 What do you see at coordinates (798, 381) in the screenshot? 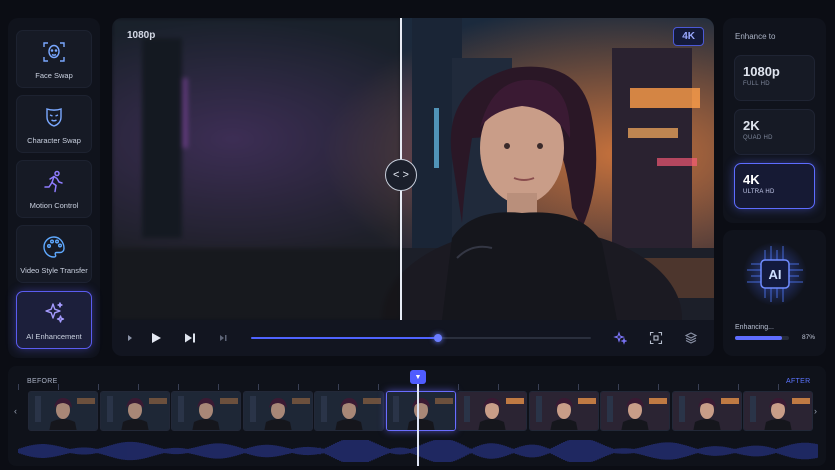
I see `timeline-after-label: AFTER` at bounding box center [798, 381].